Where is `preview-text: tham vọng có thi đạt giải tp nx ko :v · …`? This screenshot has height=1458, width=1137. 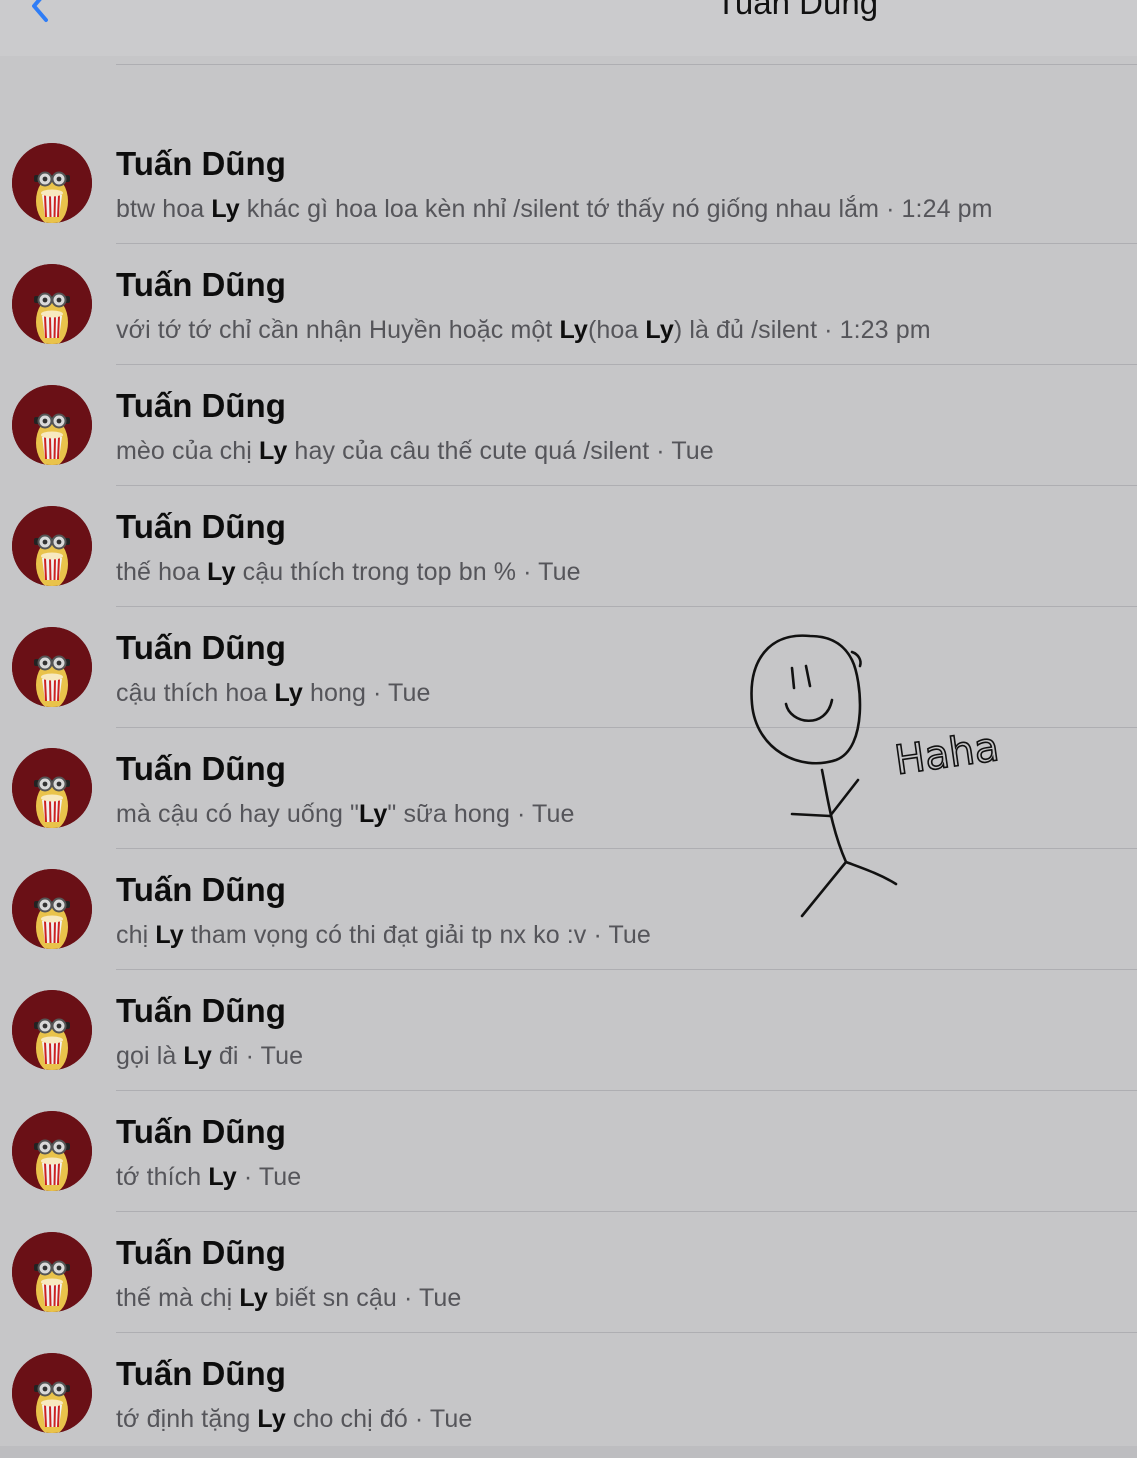 preview-text: tham vọng có thi đạt giải tp nx ko :v · … is located at coordinates (417, 935).